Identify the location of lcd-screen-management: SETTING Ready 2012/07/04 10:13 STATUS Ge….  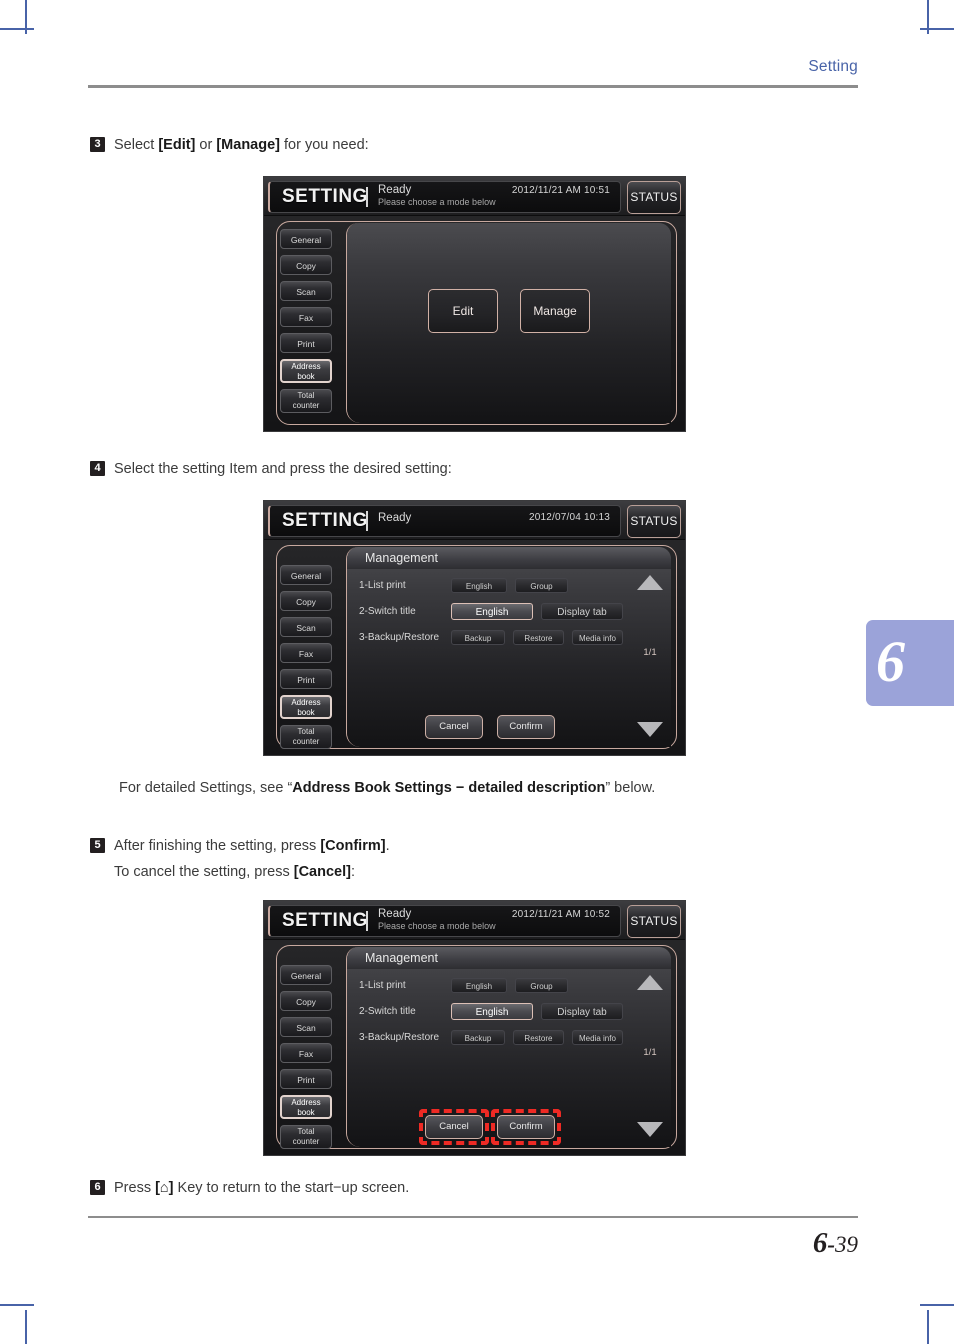
(474, 628).